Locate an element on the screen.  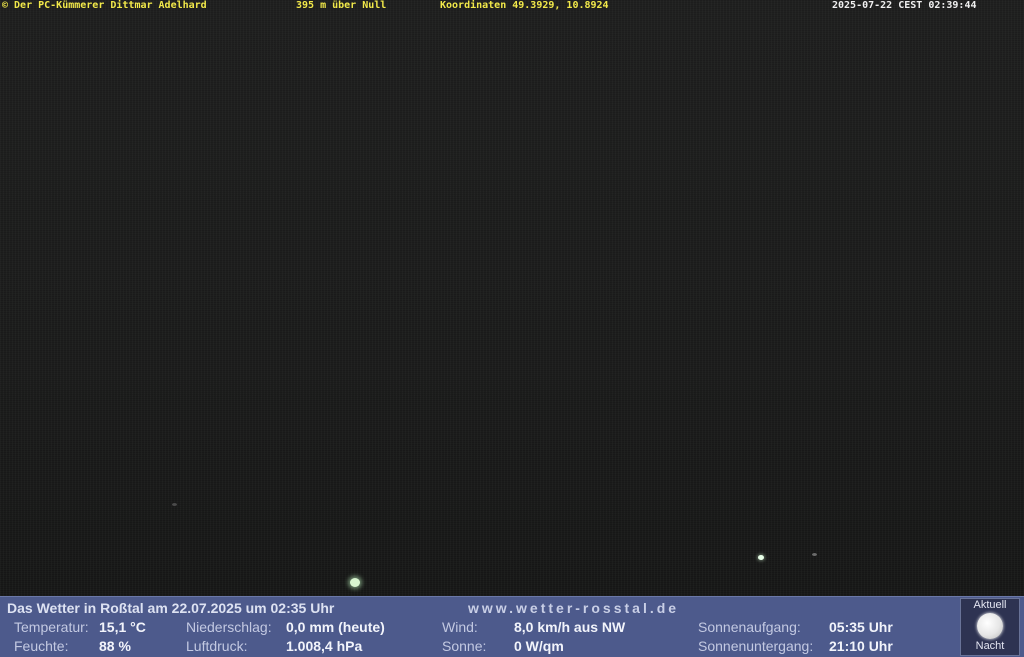
wind-value: 8,0 km/h aus NW is located at coordinates (570, 627).